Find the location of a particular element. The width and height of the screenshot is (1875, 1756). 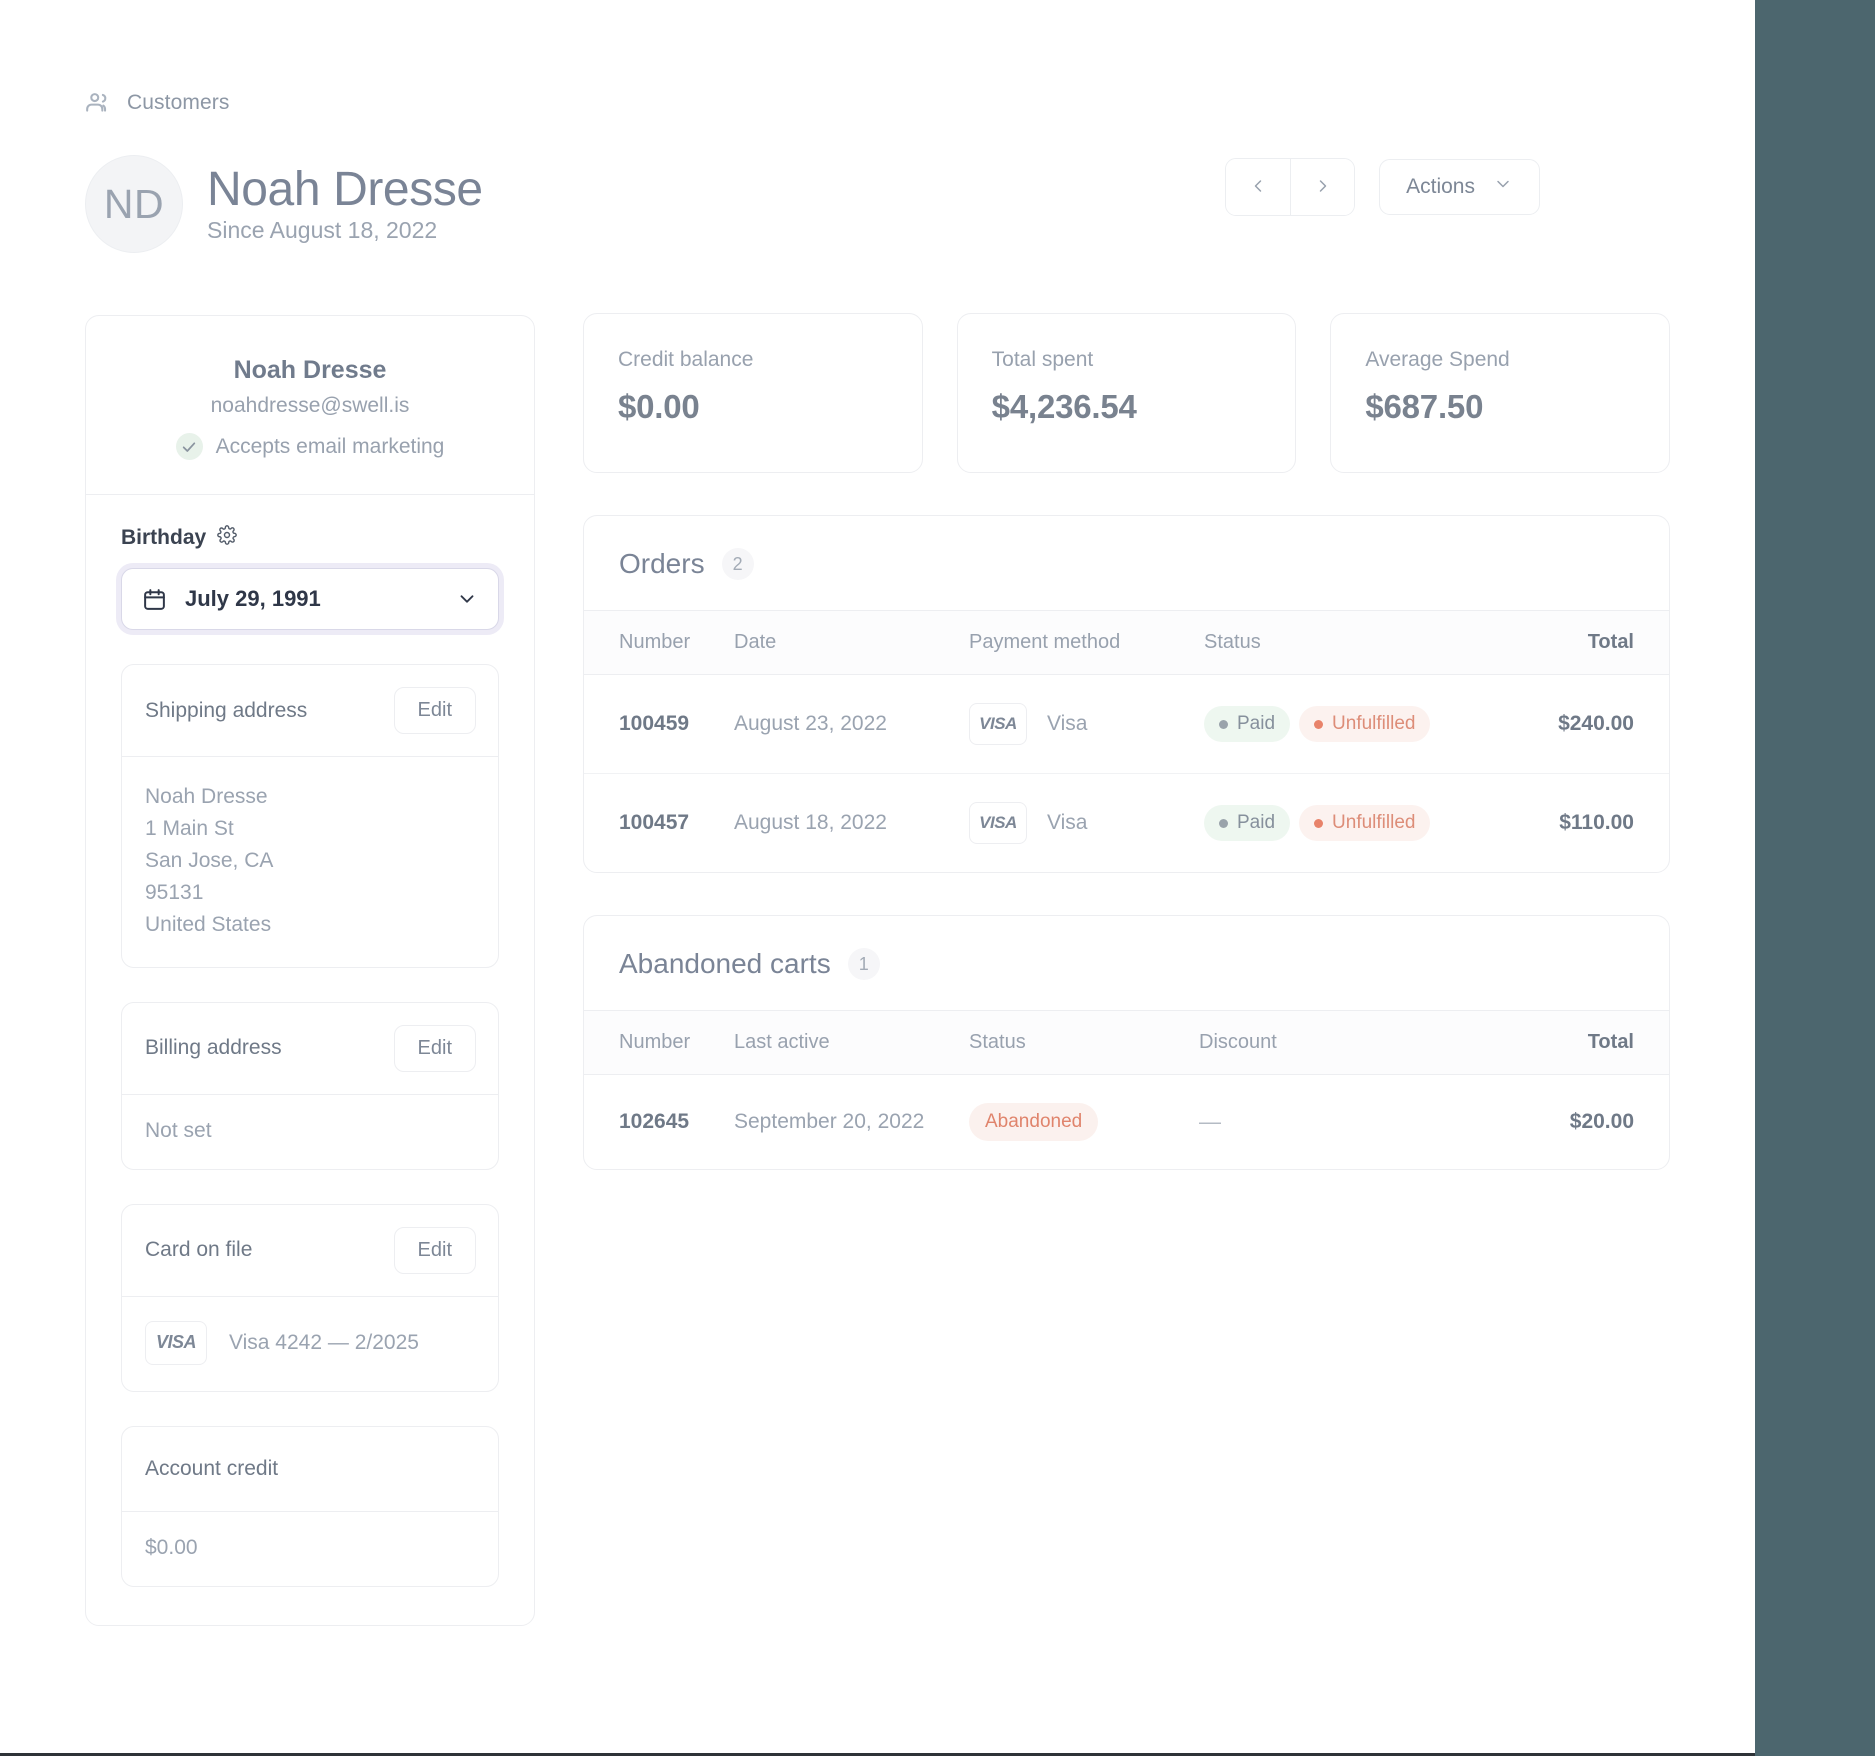

stat-card-total-spent: Total spent $4,236.54 is located at coordinates (1126, 393).